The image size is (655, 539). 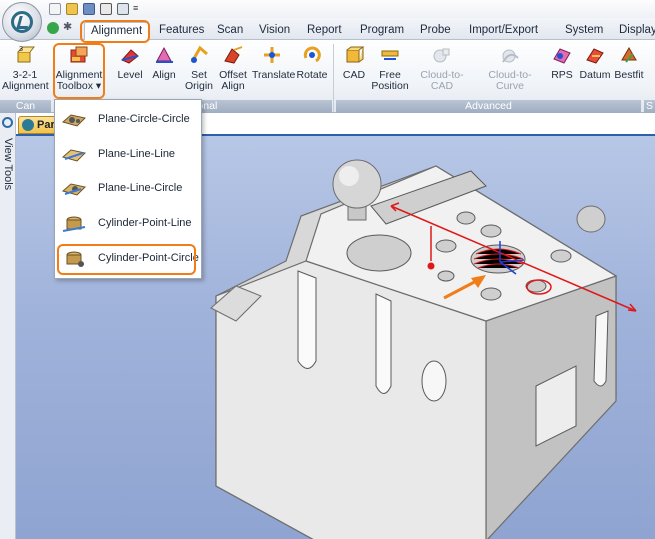 I want to click on align-label: Align, so click(x=164, y=75).